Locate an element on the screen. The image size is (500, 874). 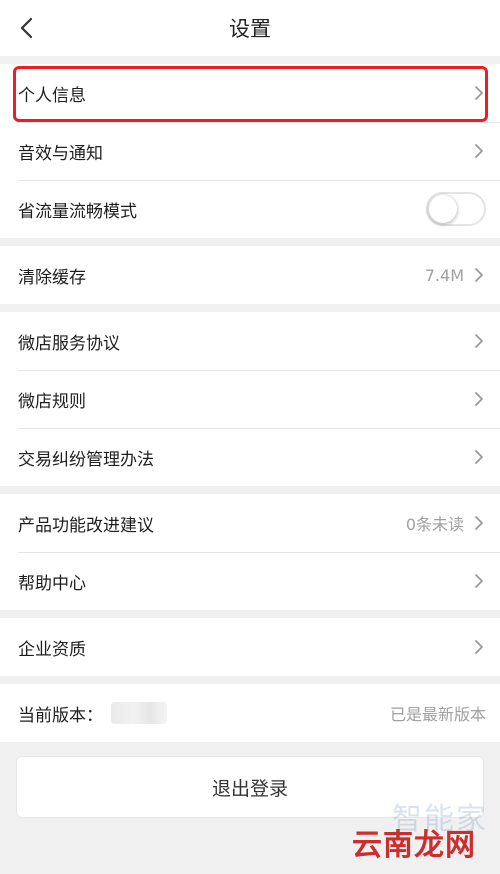
version-status: 已是最新版本 is located at coordinates (437, 714).